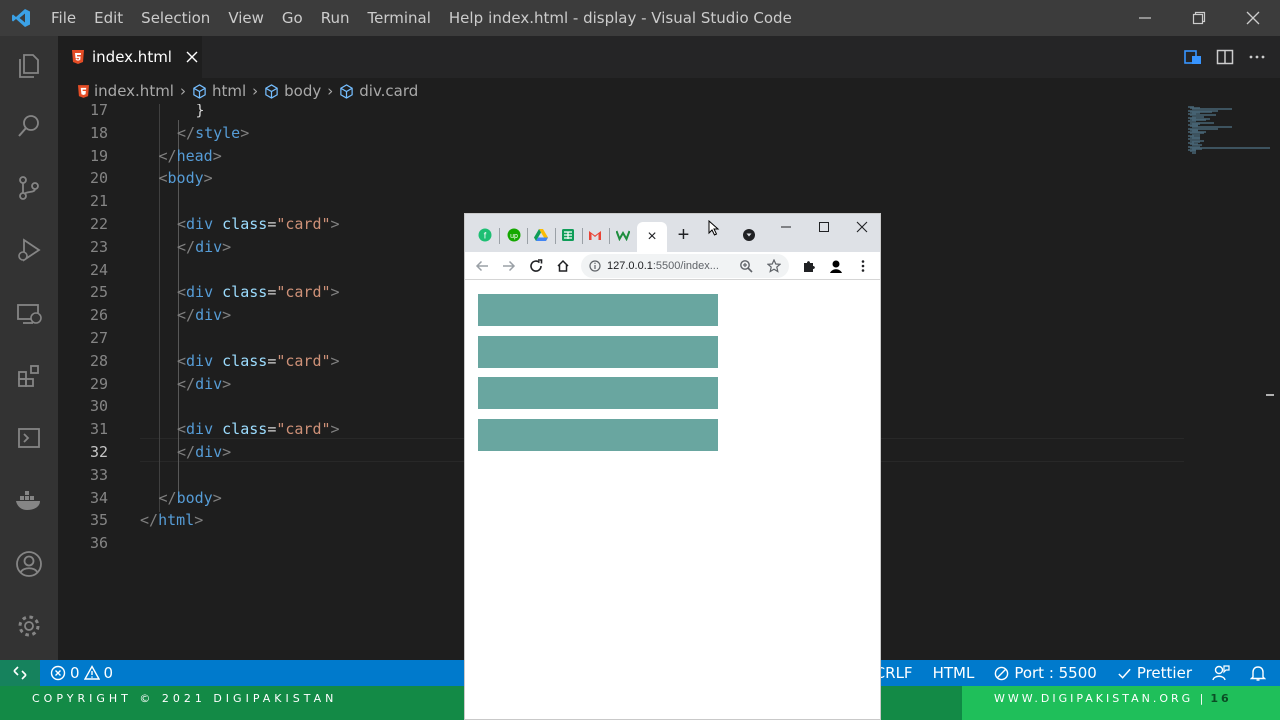 This screenshot has height=720, width=1280. I want to click on language-mode: HTML, so click(954, 673).